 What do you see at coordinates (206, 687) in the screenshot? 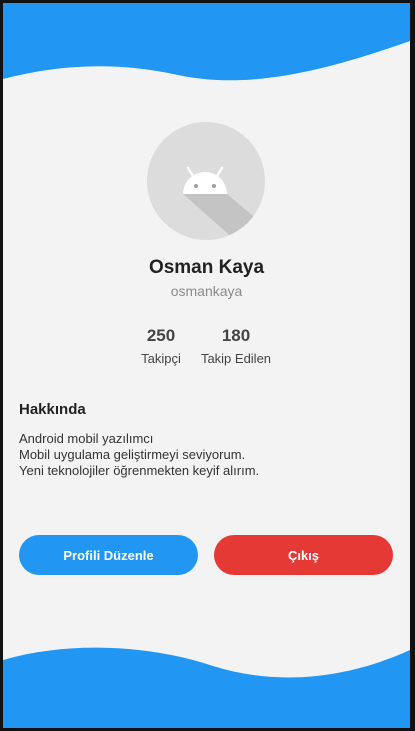
I see `bottom-wave-decoration` at bounding box center [206, 687].